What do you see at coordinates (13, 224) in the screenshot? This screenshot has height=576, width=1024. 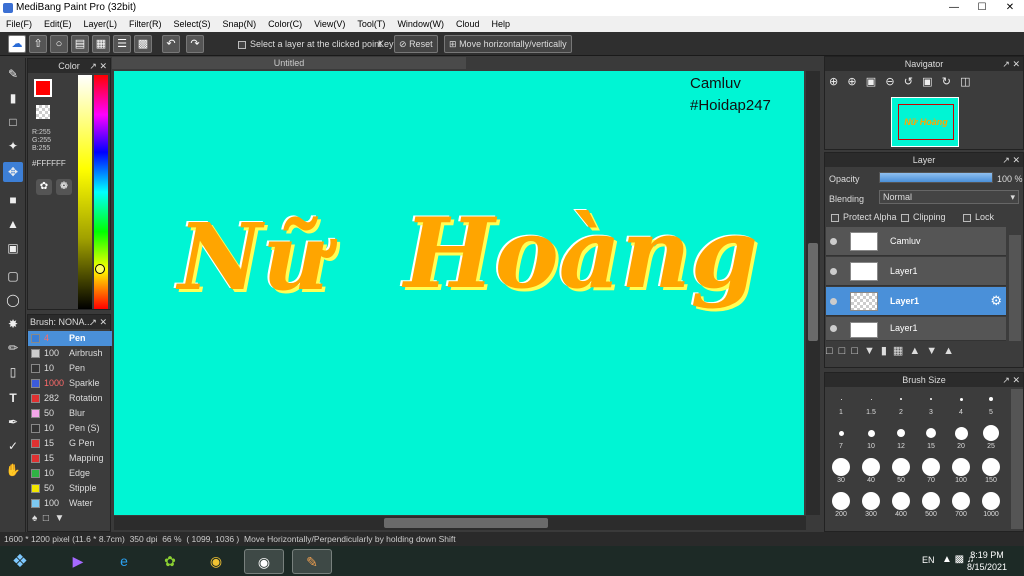 I see `bucket-tool-icon: ▲` at bounding box center [13, 224].